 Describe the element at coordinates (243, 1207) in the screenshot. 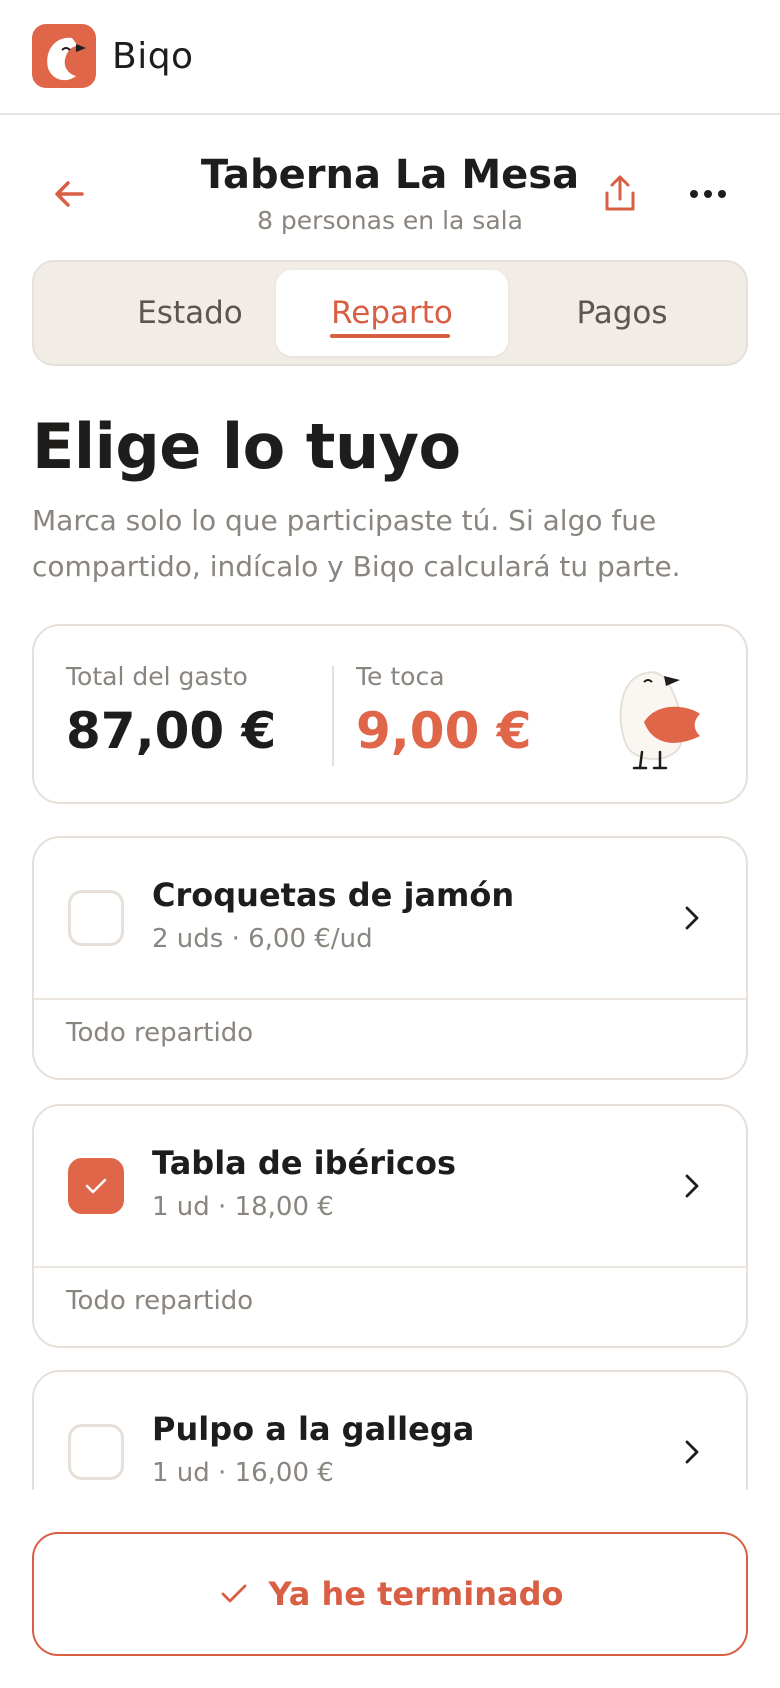

I see `item-meta: 1 ud · 18,00 €` at that location.